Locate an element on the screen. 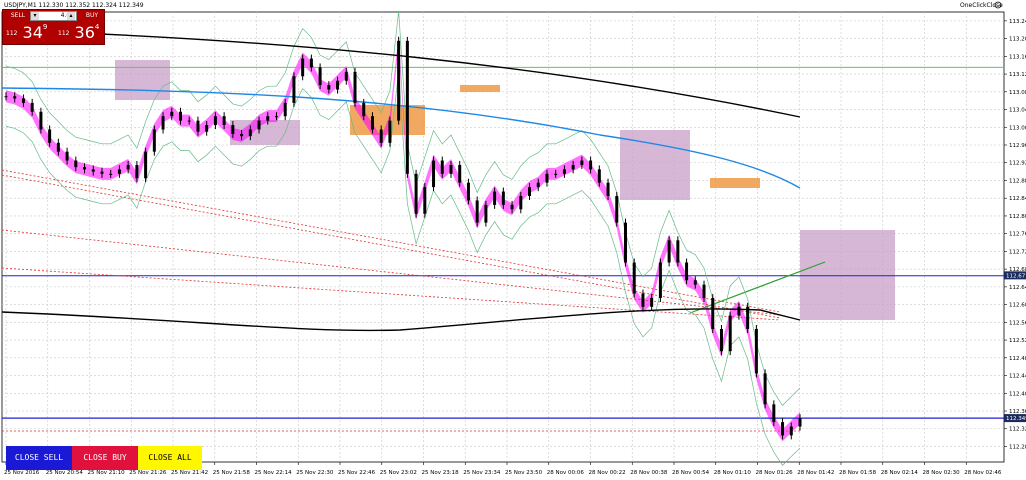 This screenshot has width=1026, height=480. time-tick-label: 25 Nov 22:30 is located at coordinates (315, 473).